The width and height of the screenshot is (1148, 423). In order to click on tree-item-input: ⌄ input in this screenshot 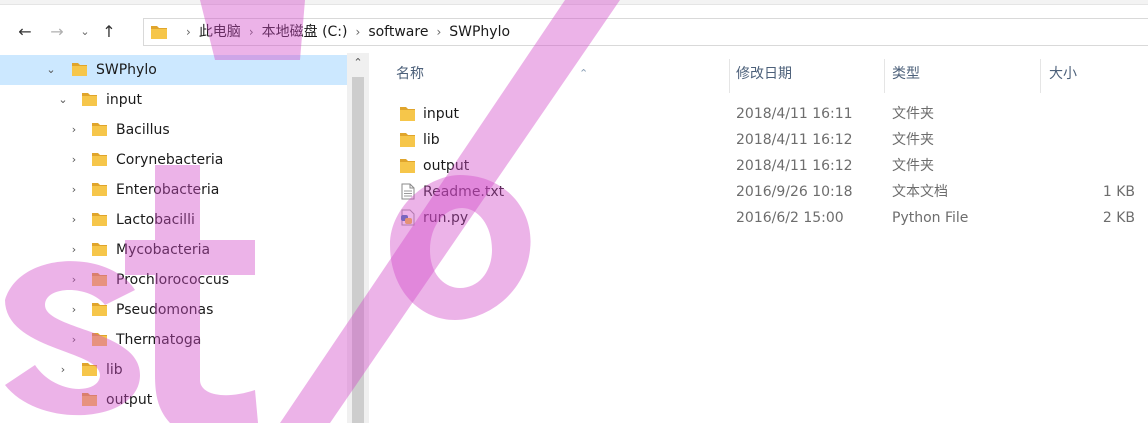, I will do `click(173, 100)`.